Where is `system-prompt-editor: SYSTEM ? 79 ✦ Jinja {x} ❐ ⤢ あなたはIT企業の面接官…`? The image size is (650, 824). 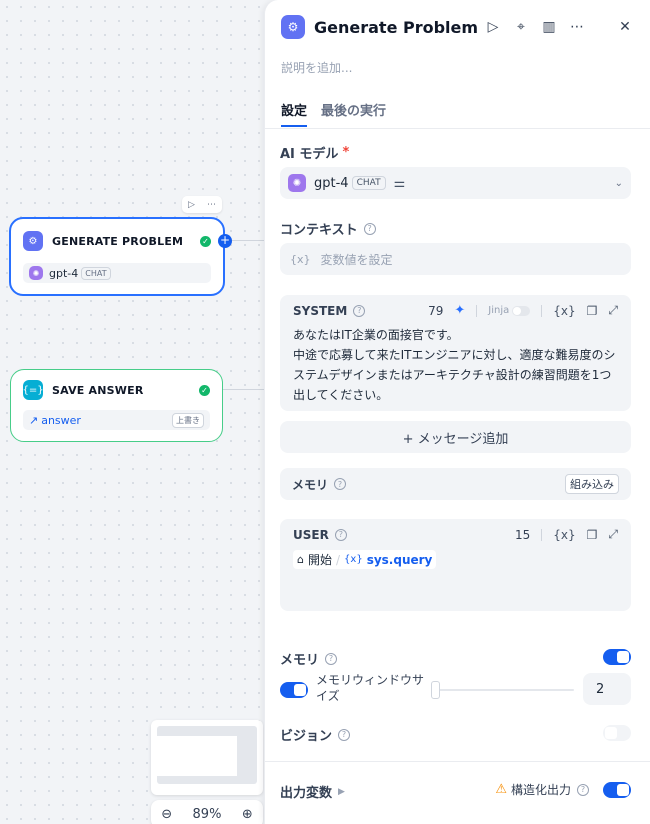 system-prompt-editor: SYSTEM ? 79 ✦ Jinja {x} ❐ ⤢ あなたはIT企業の面接官… is located at coordinates (455, 353).